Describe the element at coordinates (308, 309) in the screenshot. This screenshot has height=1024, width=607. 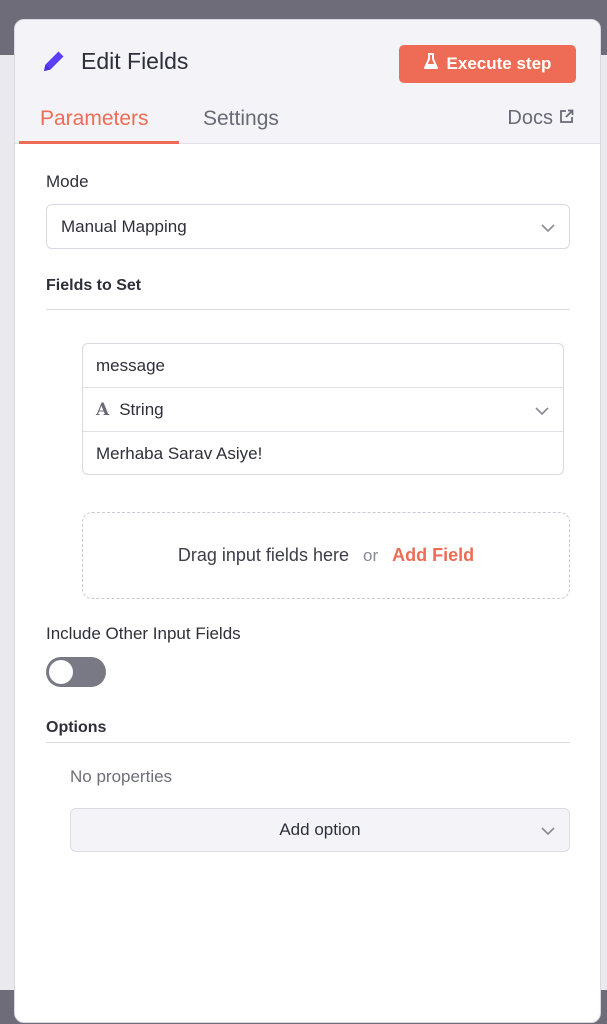
I see `section-divider` at that location.